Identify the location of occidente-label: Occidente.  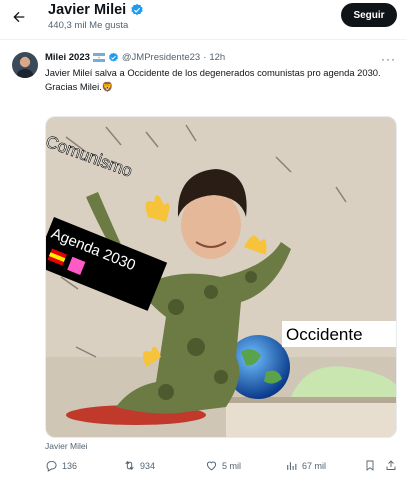
(339, 334).